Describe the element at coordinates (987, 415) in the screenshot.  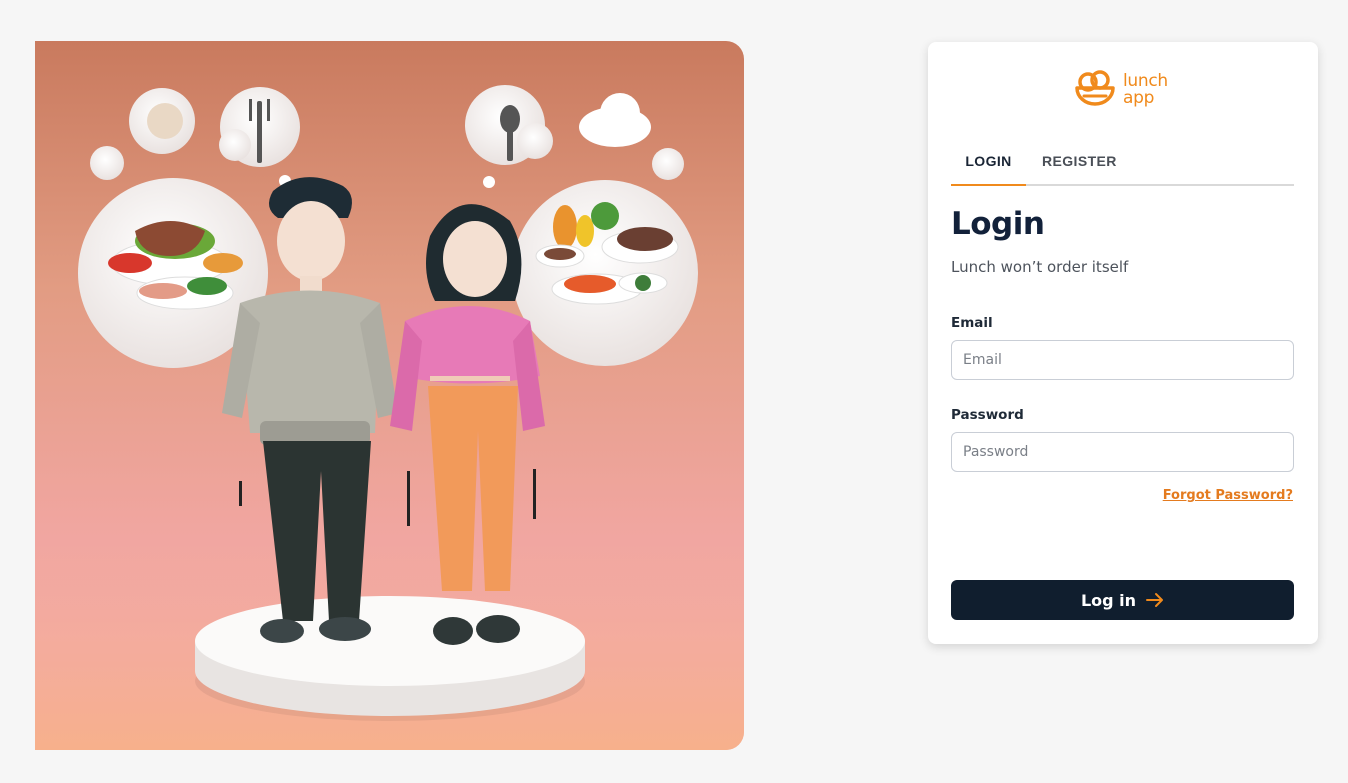
I see `password-label: Password` at that location.